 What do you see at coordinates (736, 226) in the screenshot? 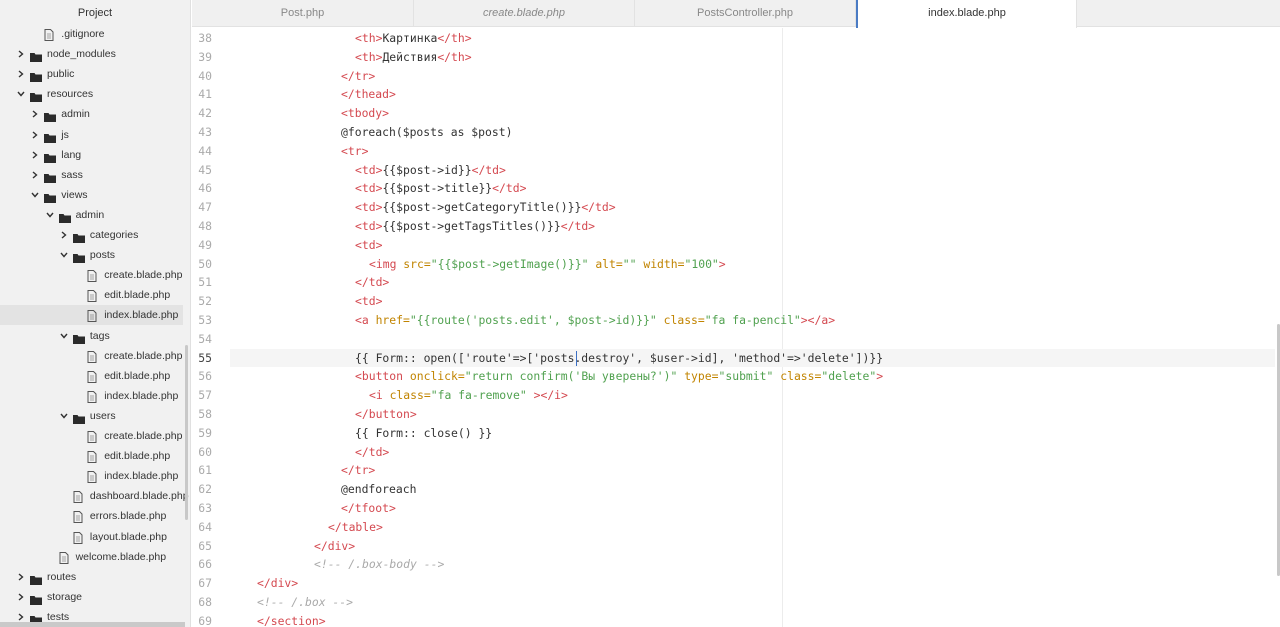
I see `code-line: 48 <td>{{$post->getTagsTitles()}}</td>` at bounding box center [736, 226].